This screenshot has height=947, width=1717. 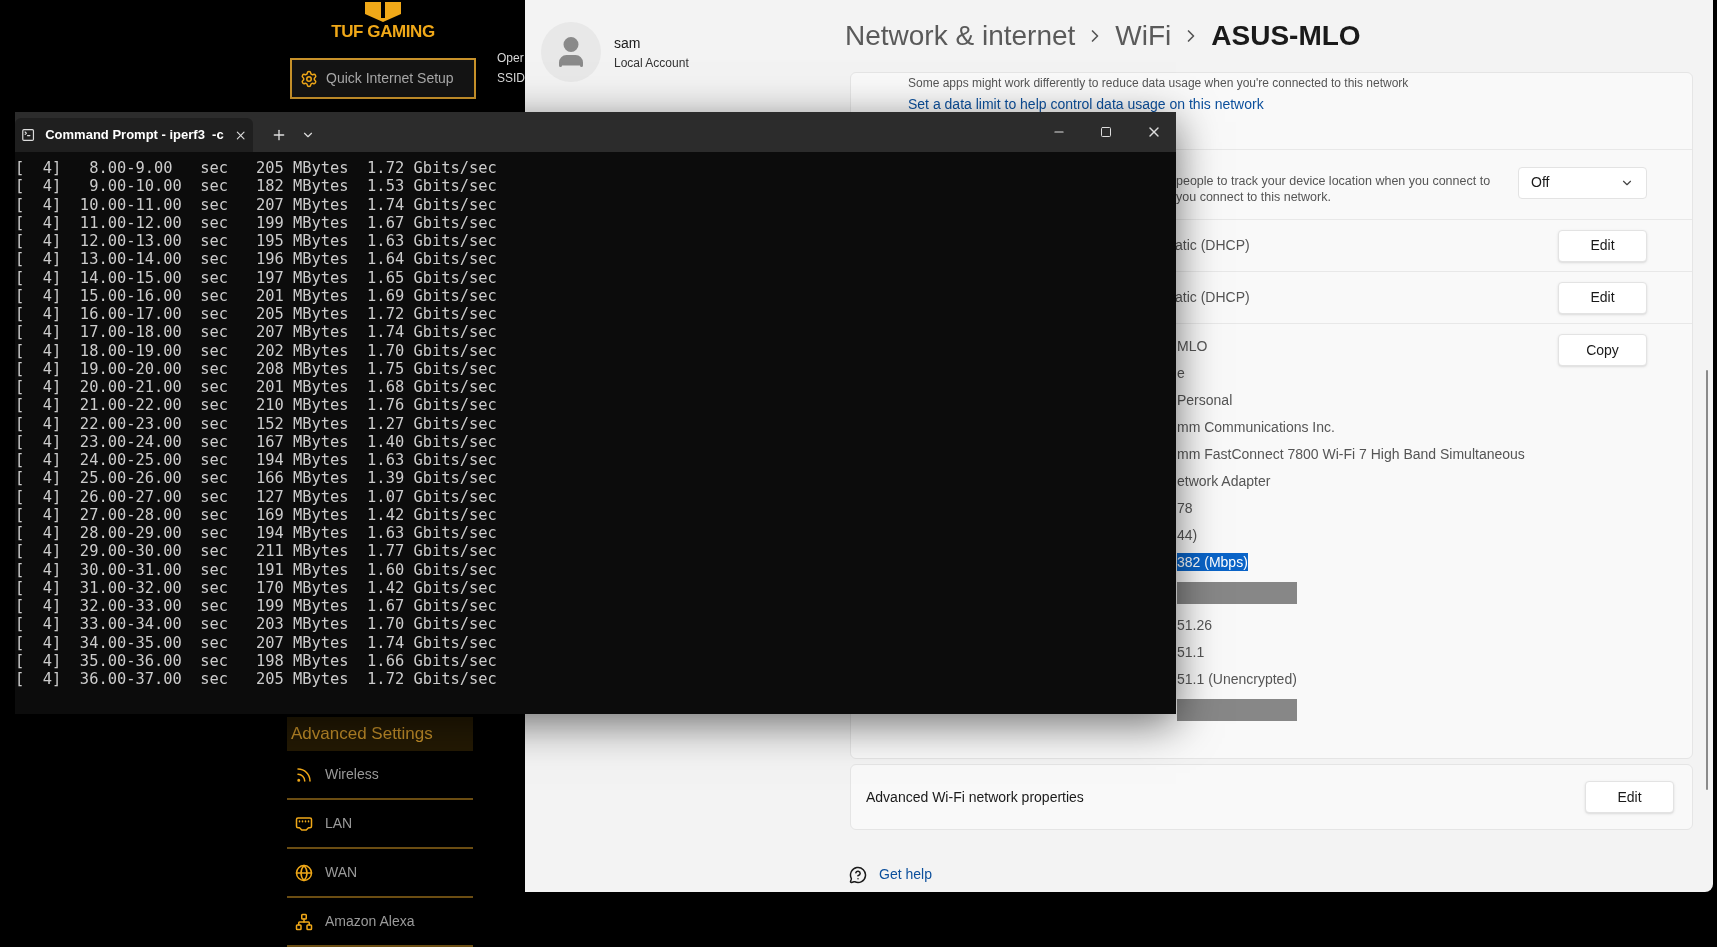 What do you see at coordinates (256, 241) in the screenshot?
I see `terminal-line: [ 4] 12.00-13.00 sec 195 MBytes 1.63 Gbits/sec` at bounding box center [256, 241].